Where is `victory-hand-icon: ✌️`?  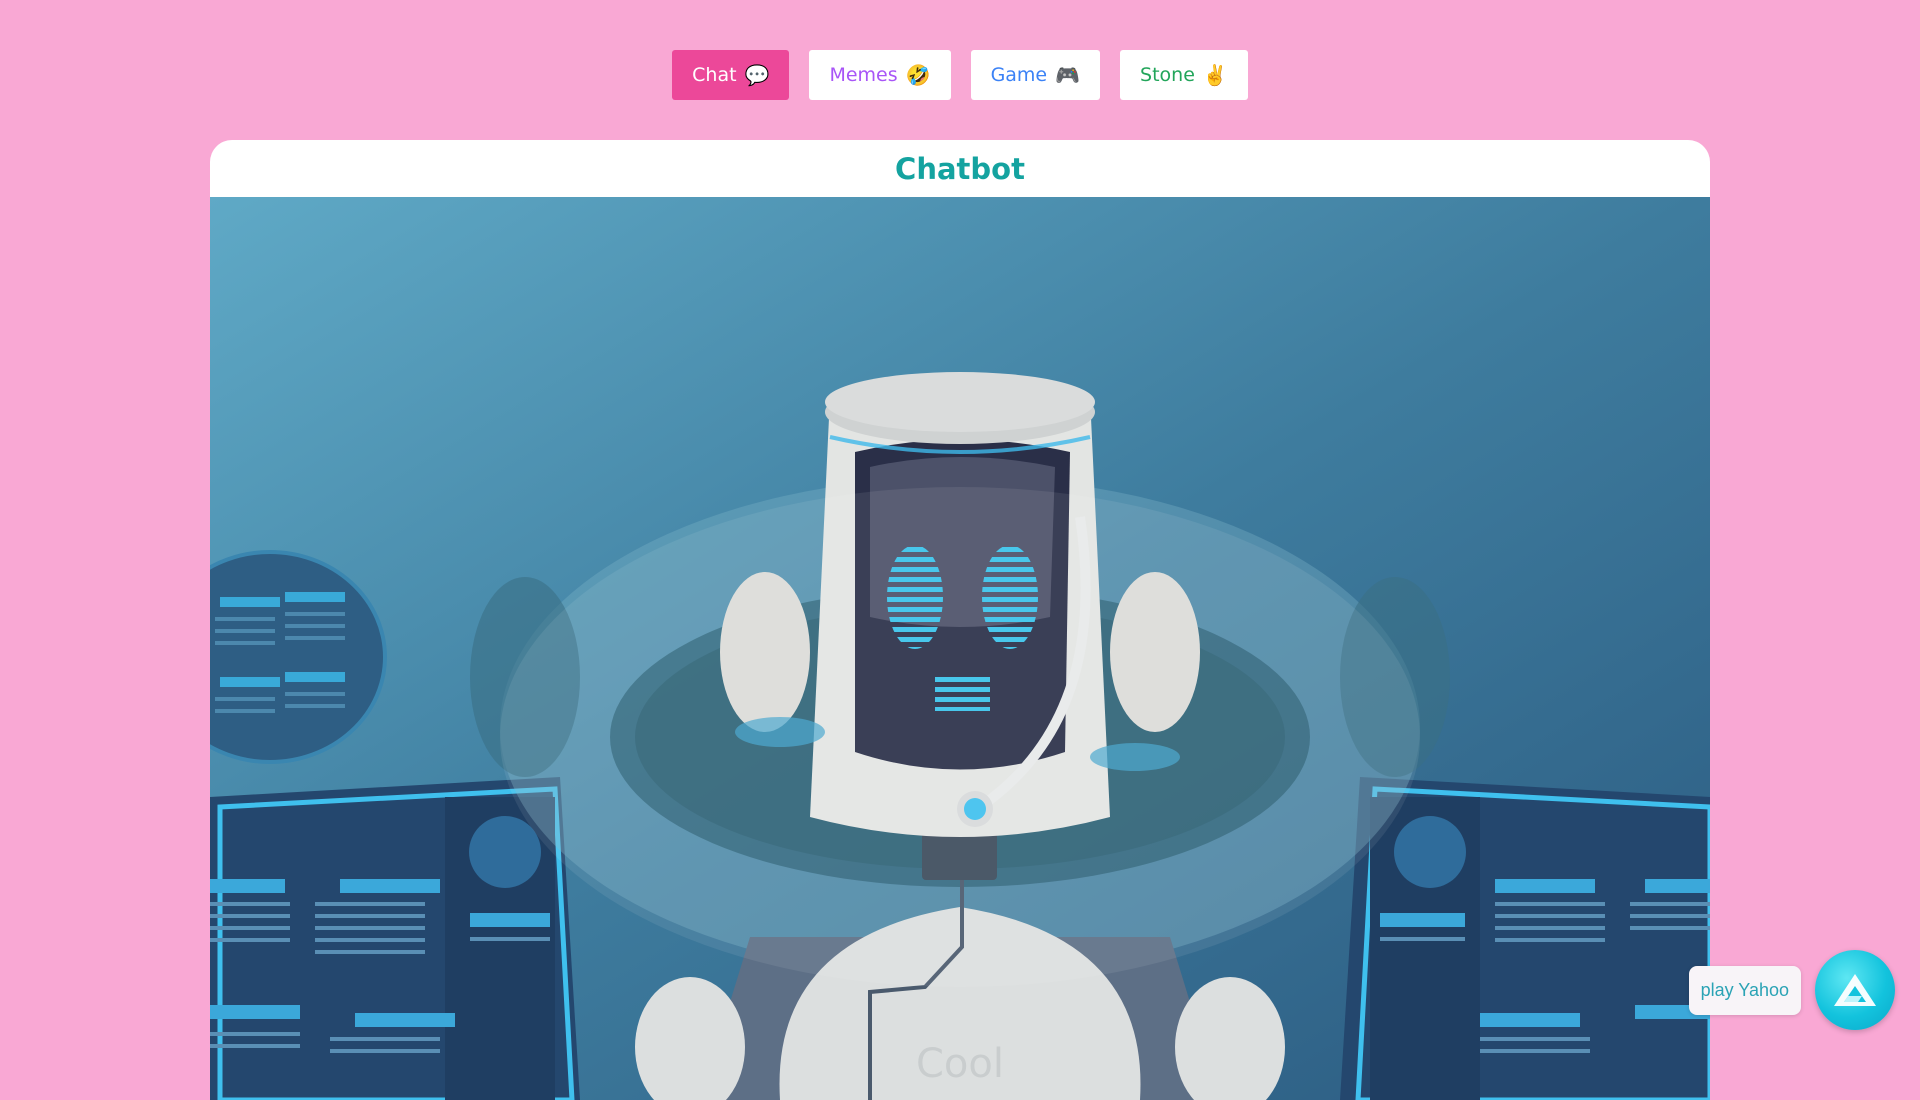 victory-hand-icon: ✌️ is located at coordinates (1215, 75).